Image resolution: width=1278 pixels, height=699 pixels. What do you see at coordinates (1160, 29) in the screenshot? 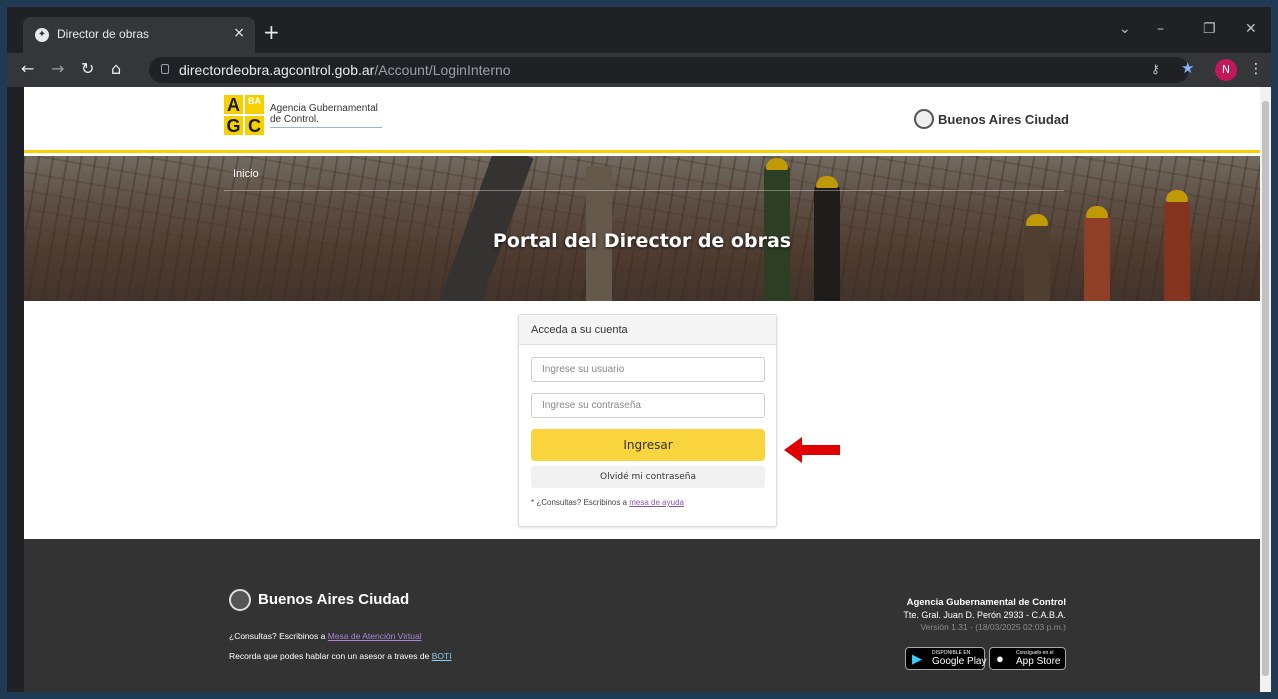
I see `minimize-icon: –` at bounding box center [1160, 29].